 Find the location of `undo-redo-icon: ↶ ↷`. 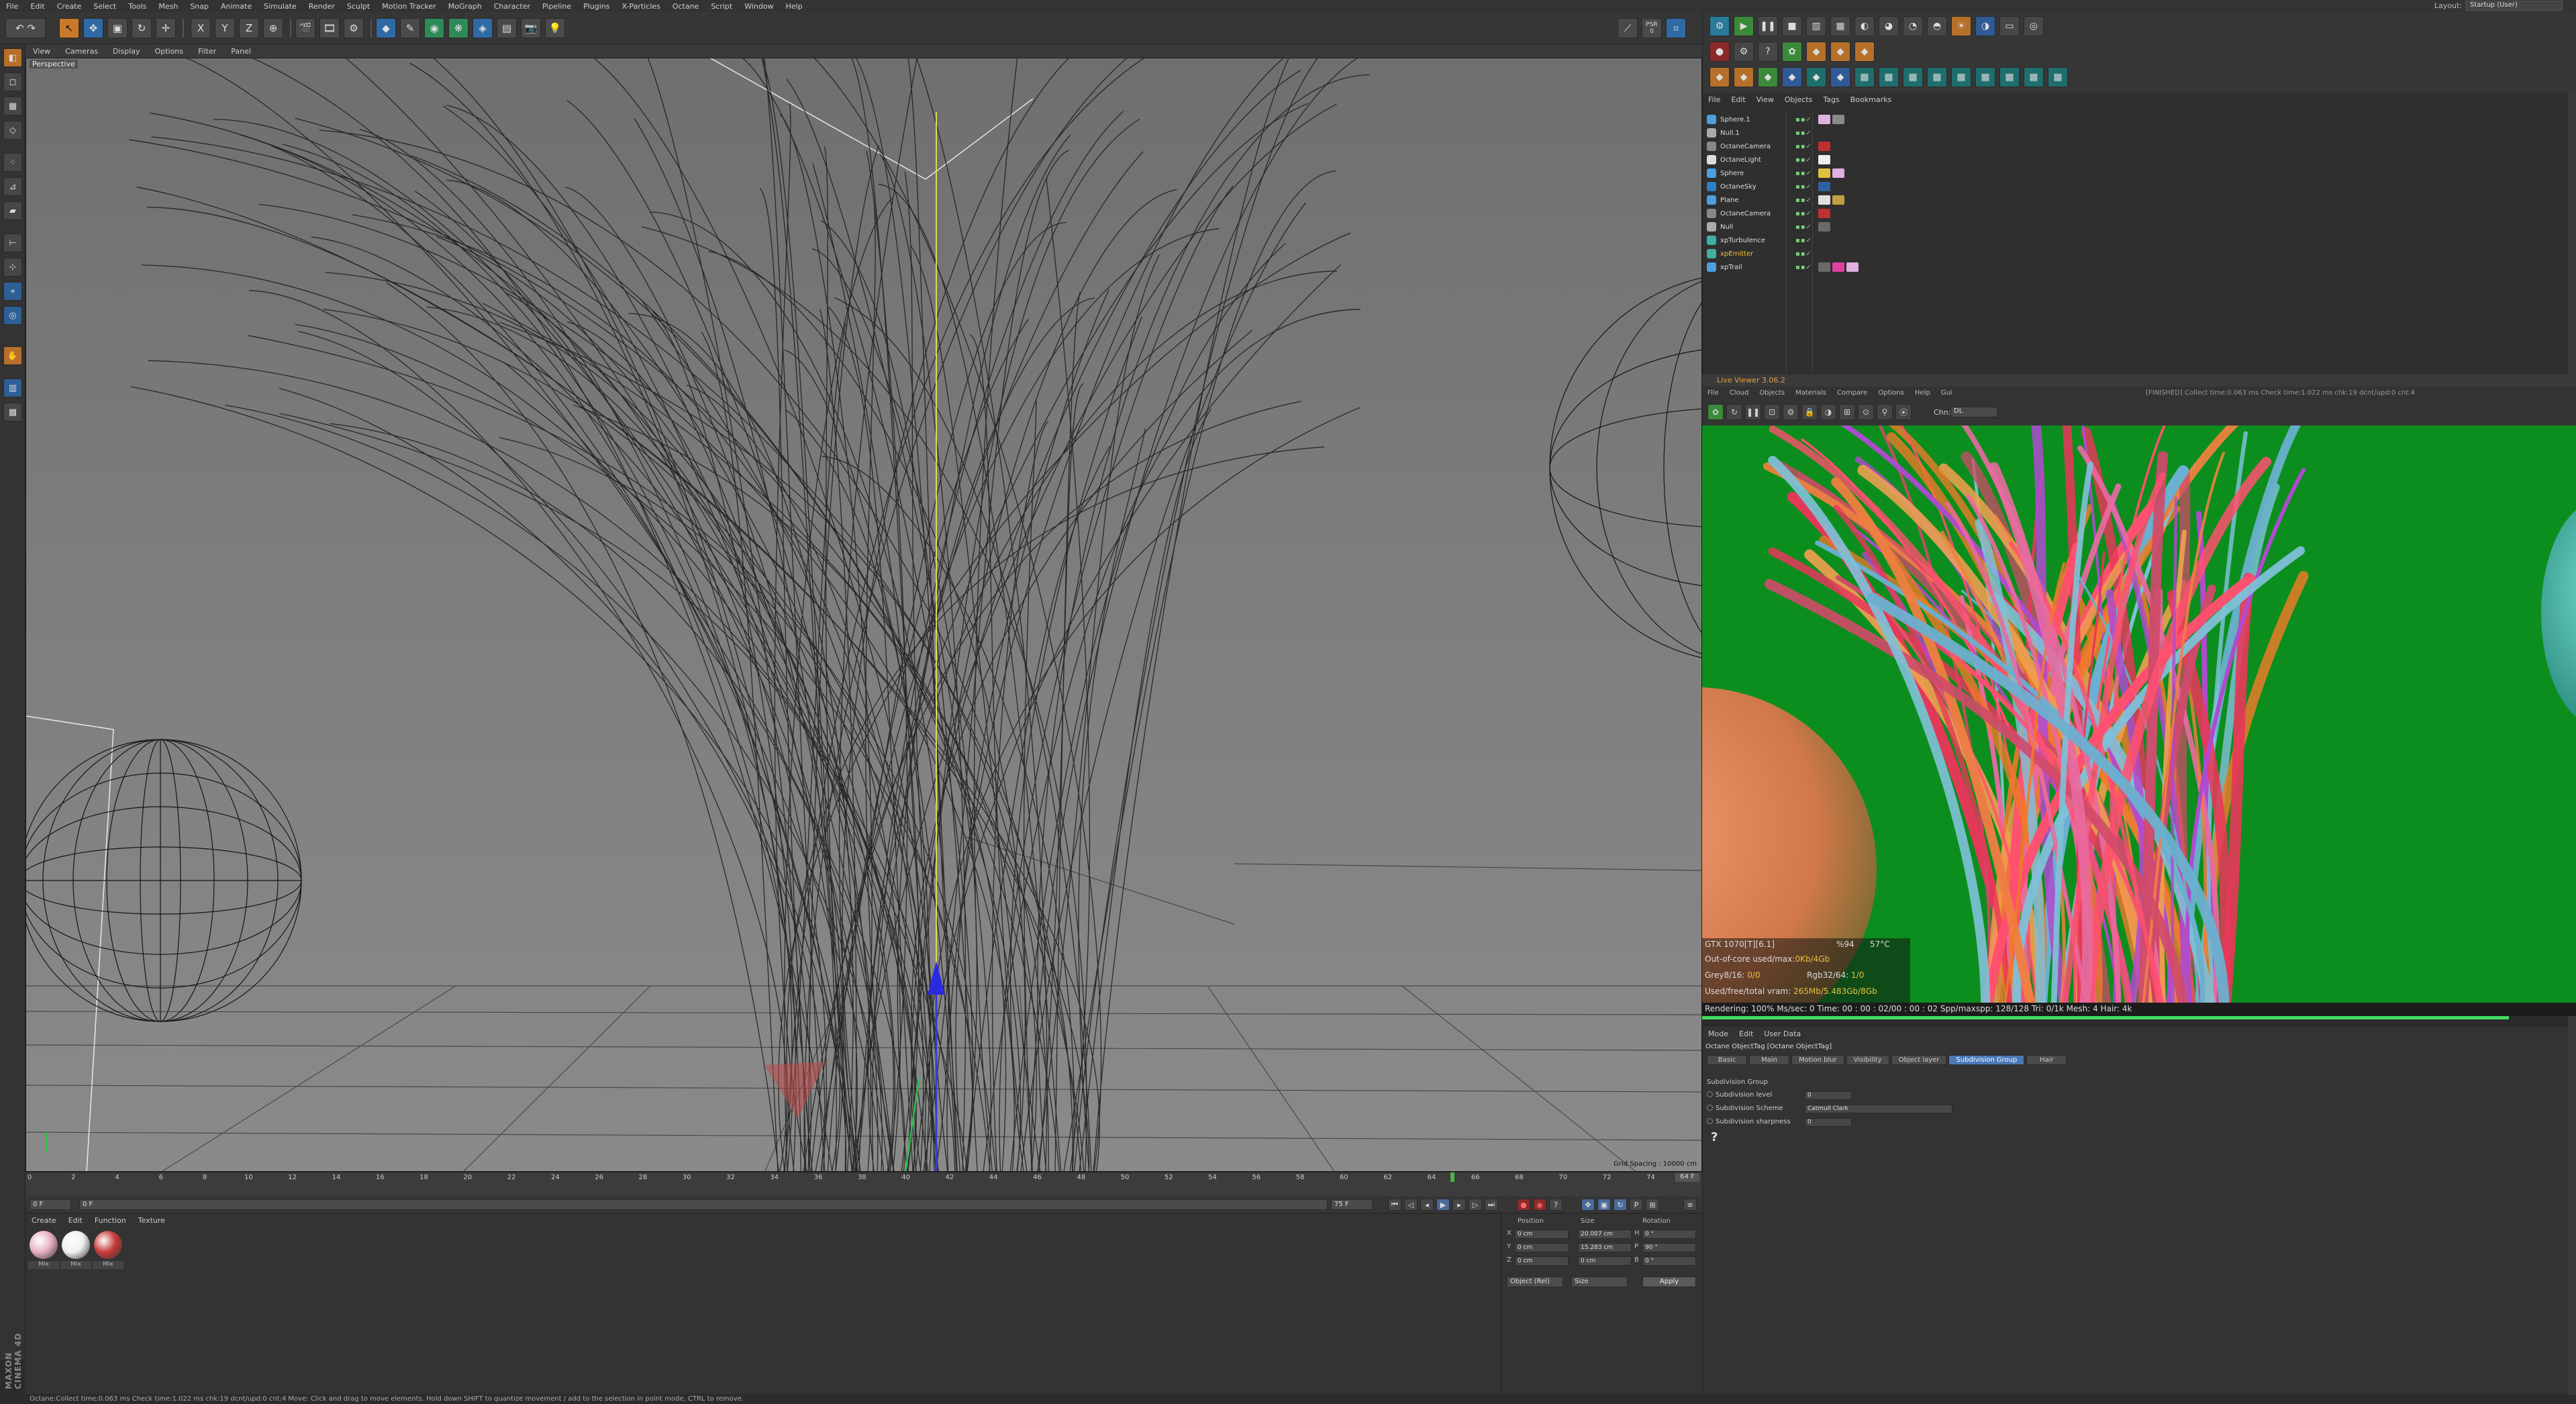

undo-redo-icon: ↶ ↷ is located at coordinates (25, 28).